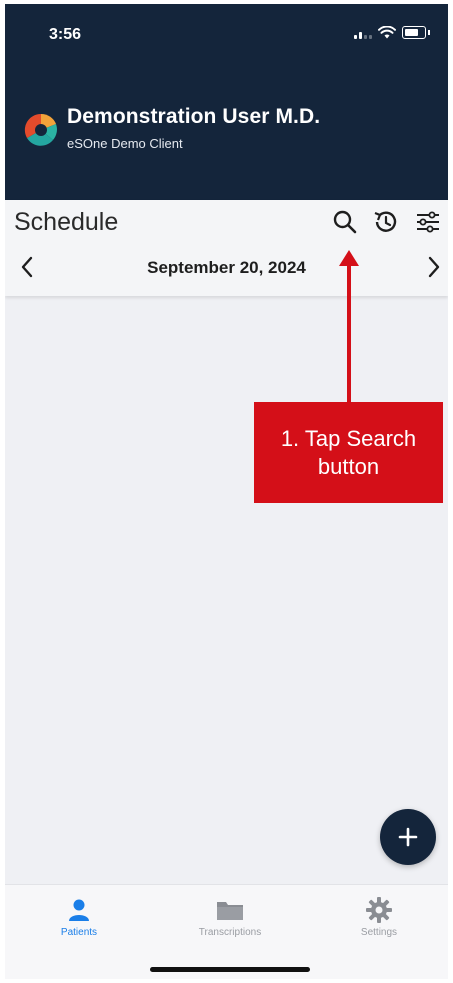 The height and width of the screenshot is (983, 453). What do you see at coordinates (348, 438) in the screenshot?
I see `annotation-line-1: 1. Tap Search` at bounding box center [348, 438].